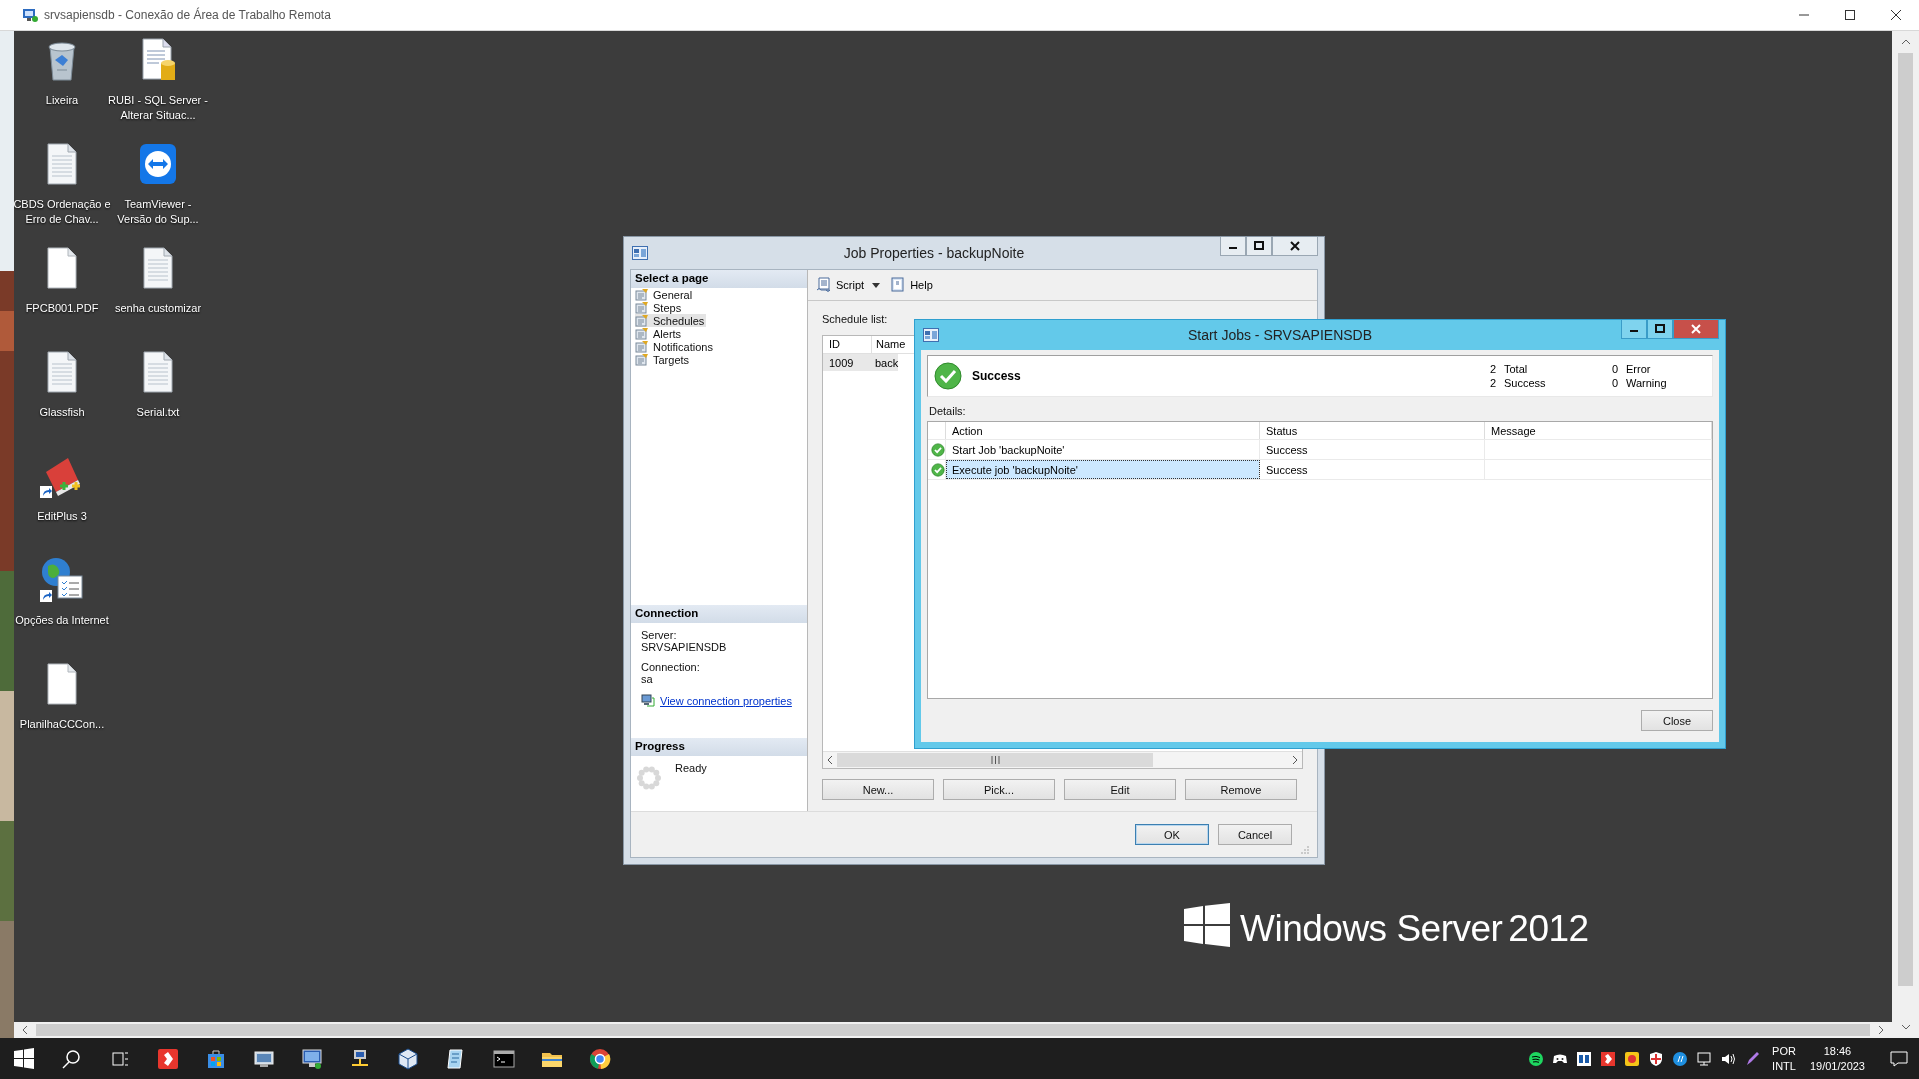 Image resolution: width=1919 pixels, height=1079 pixels. I want to click on language-indicator: INTL, so click(1784, 1066).